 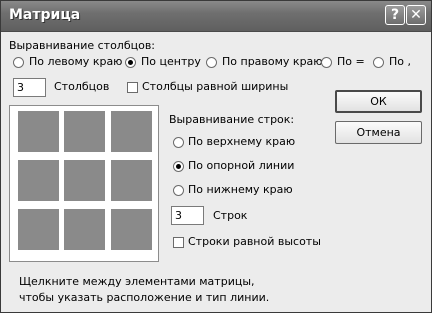 I want to click on column-align-comma-label: По ,, so click(x=400, y=61).